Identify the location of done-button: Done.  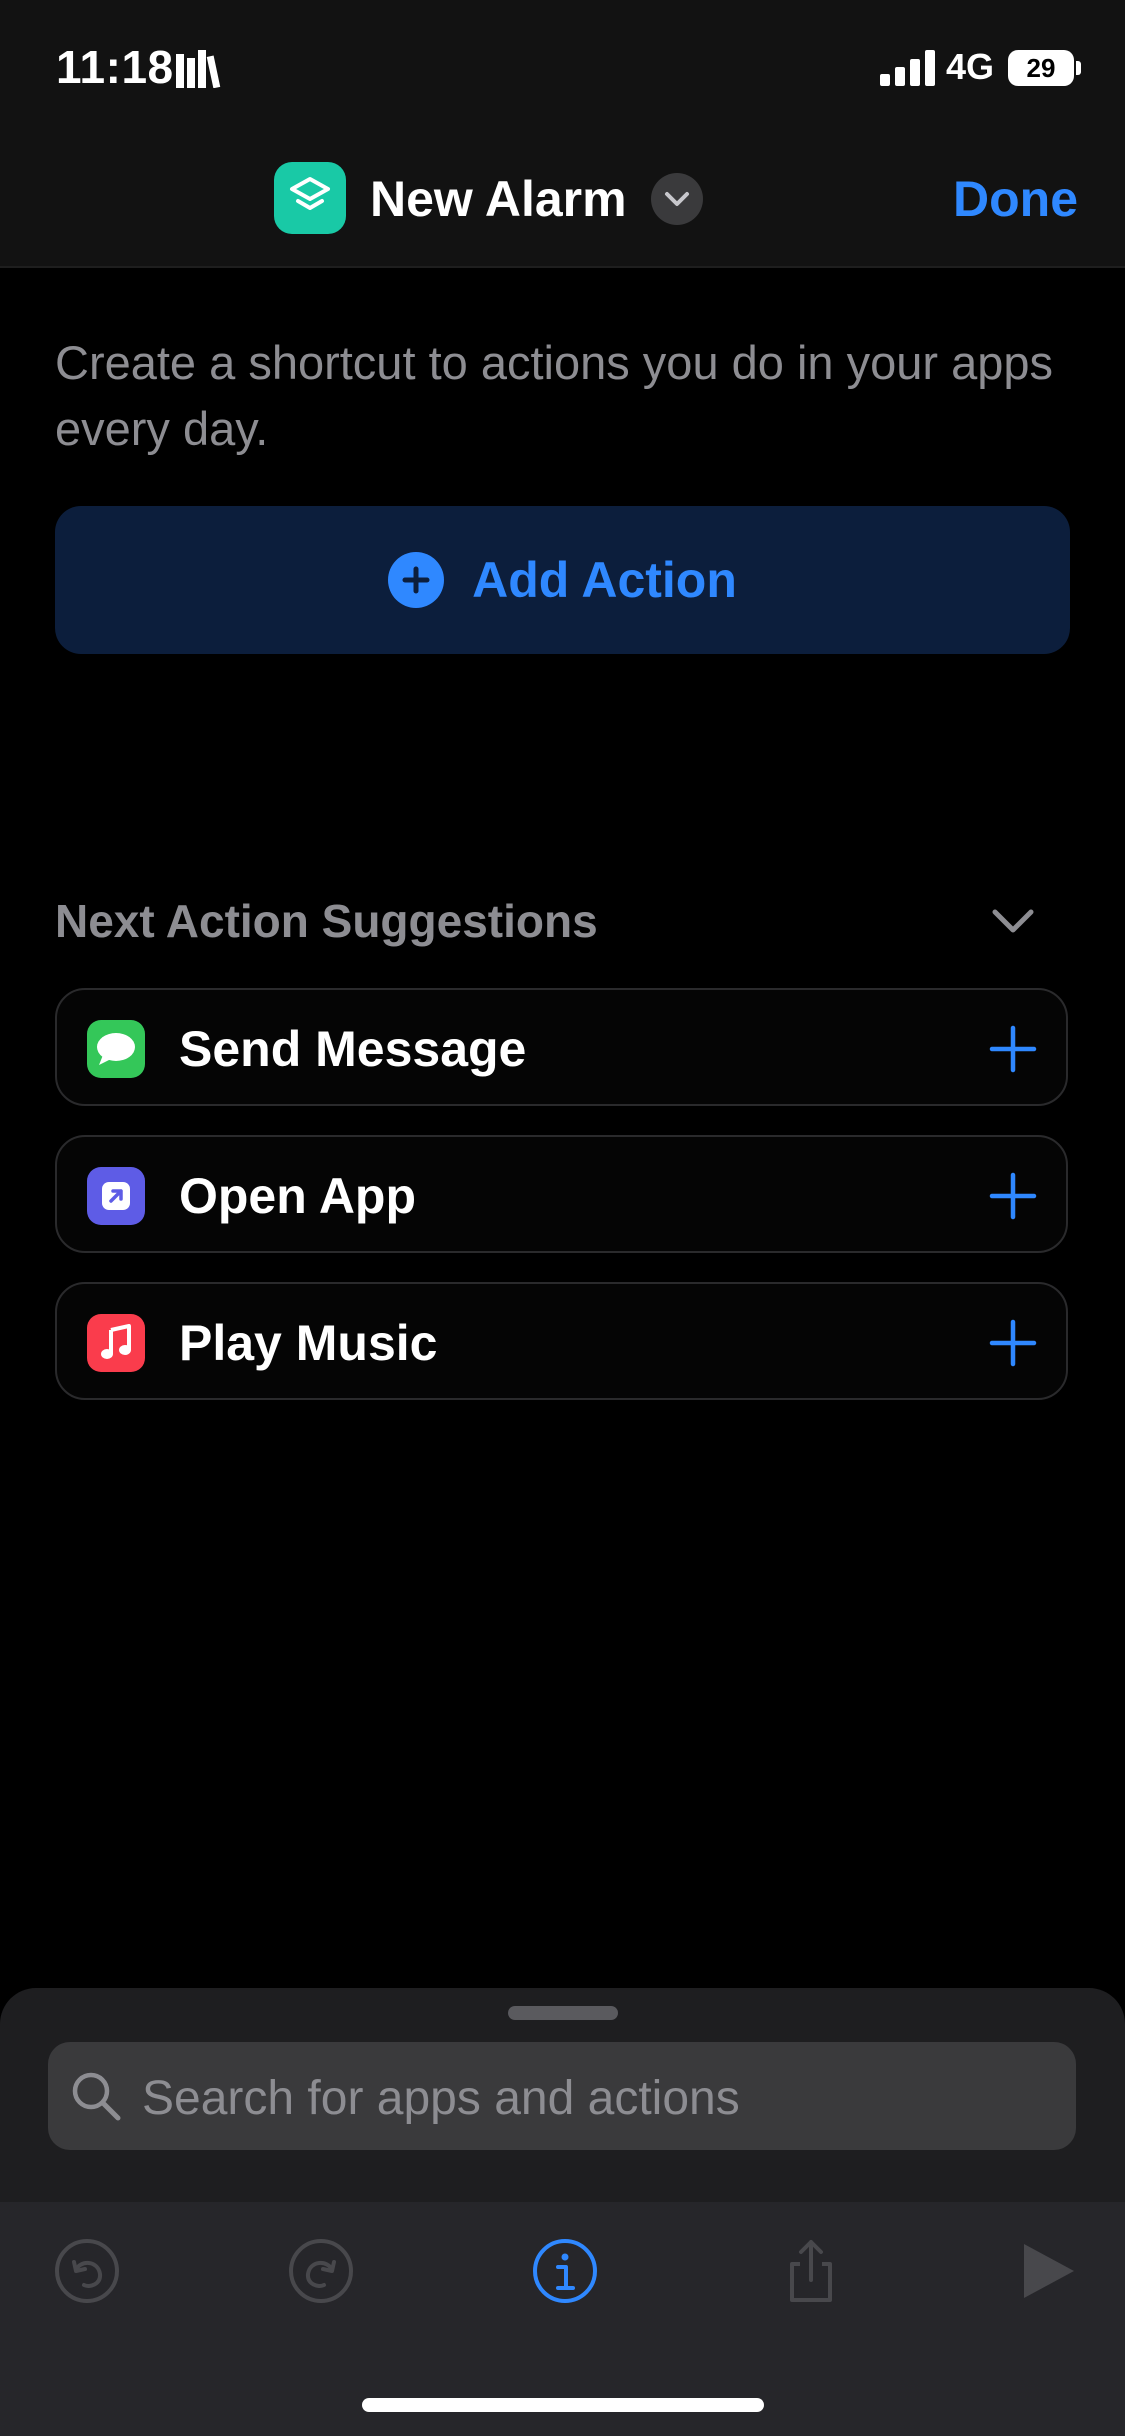
(1015, 199).